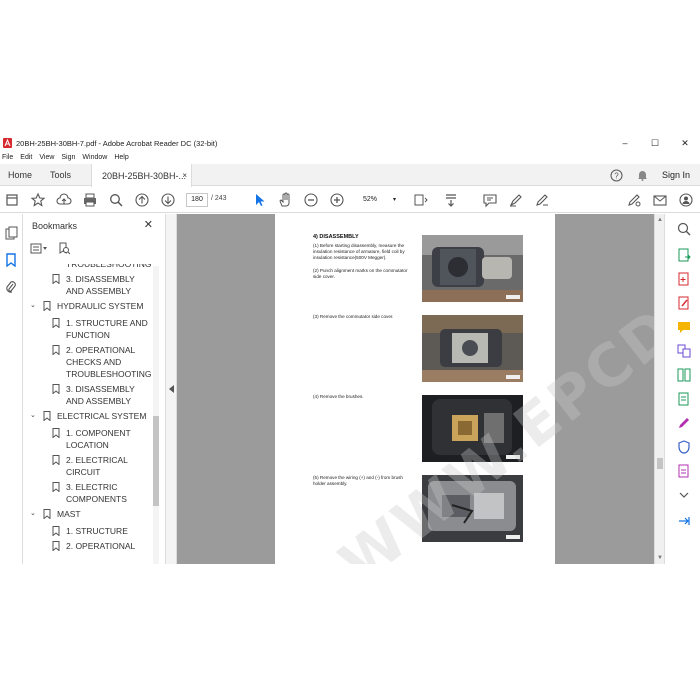 This screenshot has height=700, width=700. What do you see at coordinates (260, 200) in the screenshot?
I see `select-cursor-icon` at bounding box center [260, 200].